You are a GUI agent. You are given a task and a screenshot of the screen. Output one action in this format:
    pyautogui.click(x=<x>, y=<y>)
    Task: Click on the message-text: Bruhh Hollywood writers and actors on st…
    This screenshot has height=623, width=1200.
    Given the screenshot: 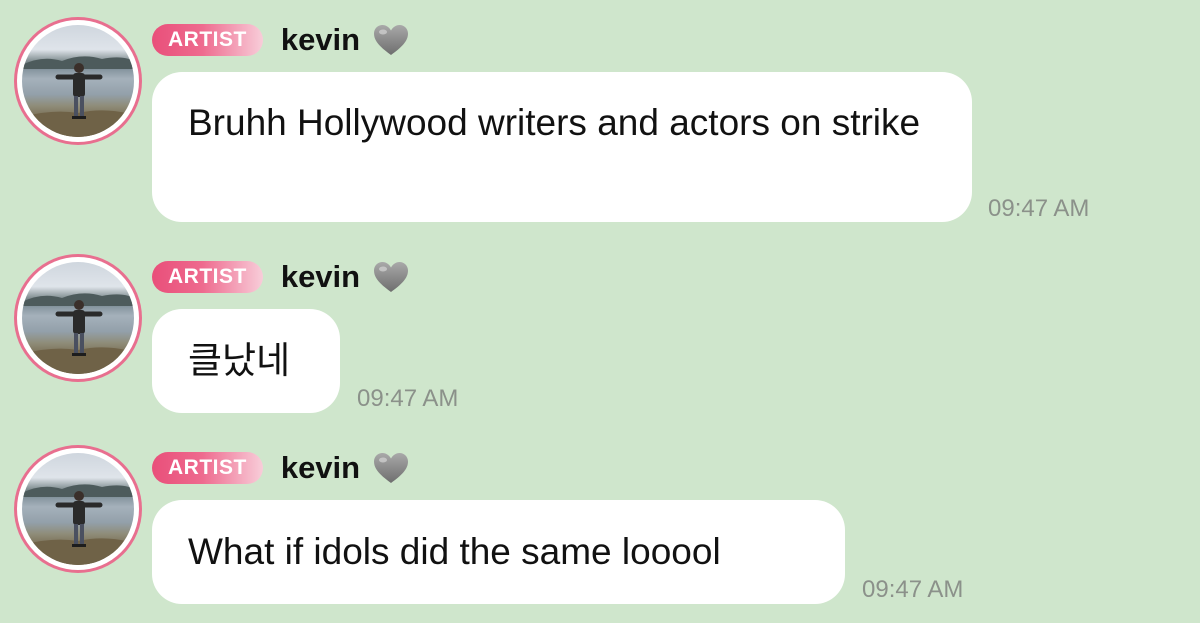 What is the action you would take?
    pyautogui.click(x=554, y=122)
    